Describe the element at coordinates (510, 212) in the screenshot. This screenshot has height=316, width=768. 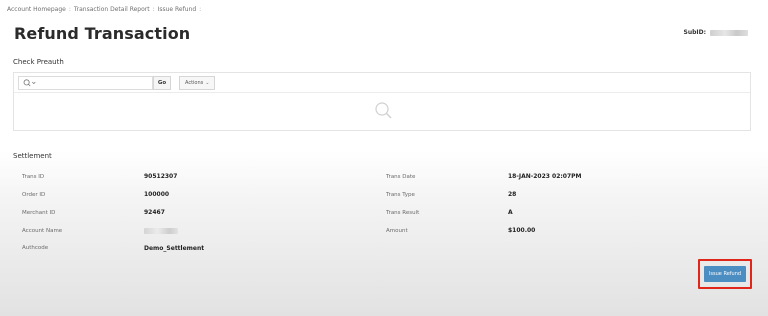
I see `trans-result-value: A` at that location.